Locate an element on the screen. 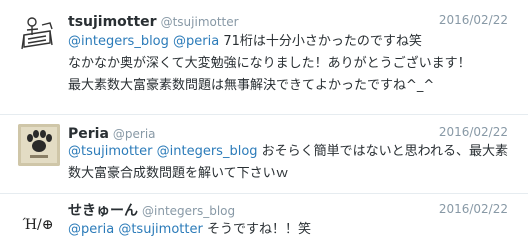 The height and width of the screenshot is (251, 528). tweet-line: @integers_blog @peria 71桁は十分小さかったのですね笑 is located at coordinates (295, 42).